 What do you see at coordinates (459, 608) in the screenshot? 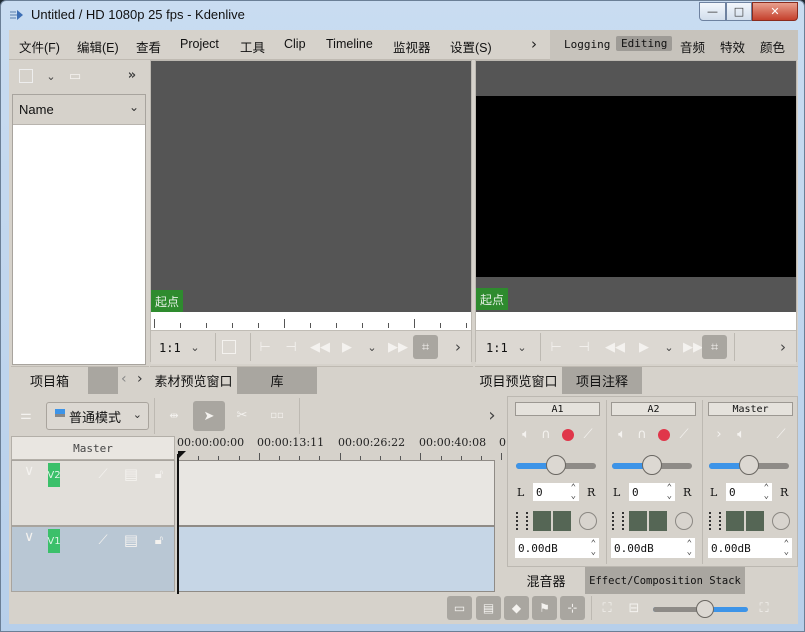
I see `fit-zoom-icon: ▭` at bounding box center [459, 608].